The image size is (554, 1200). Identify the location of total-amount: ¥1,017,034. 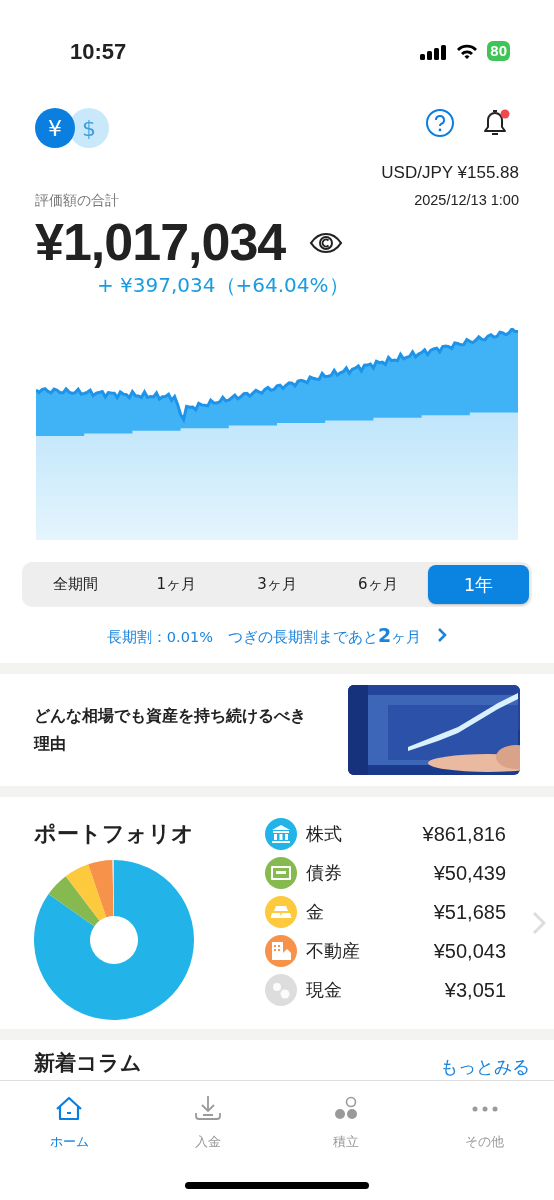
(160, 242).